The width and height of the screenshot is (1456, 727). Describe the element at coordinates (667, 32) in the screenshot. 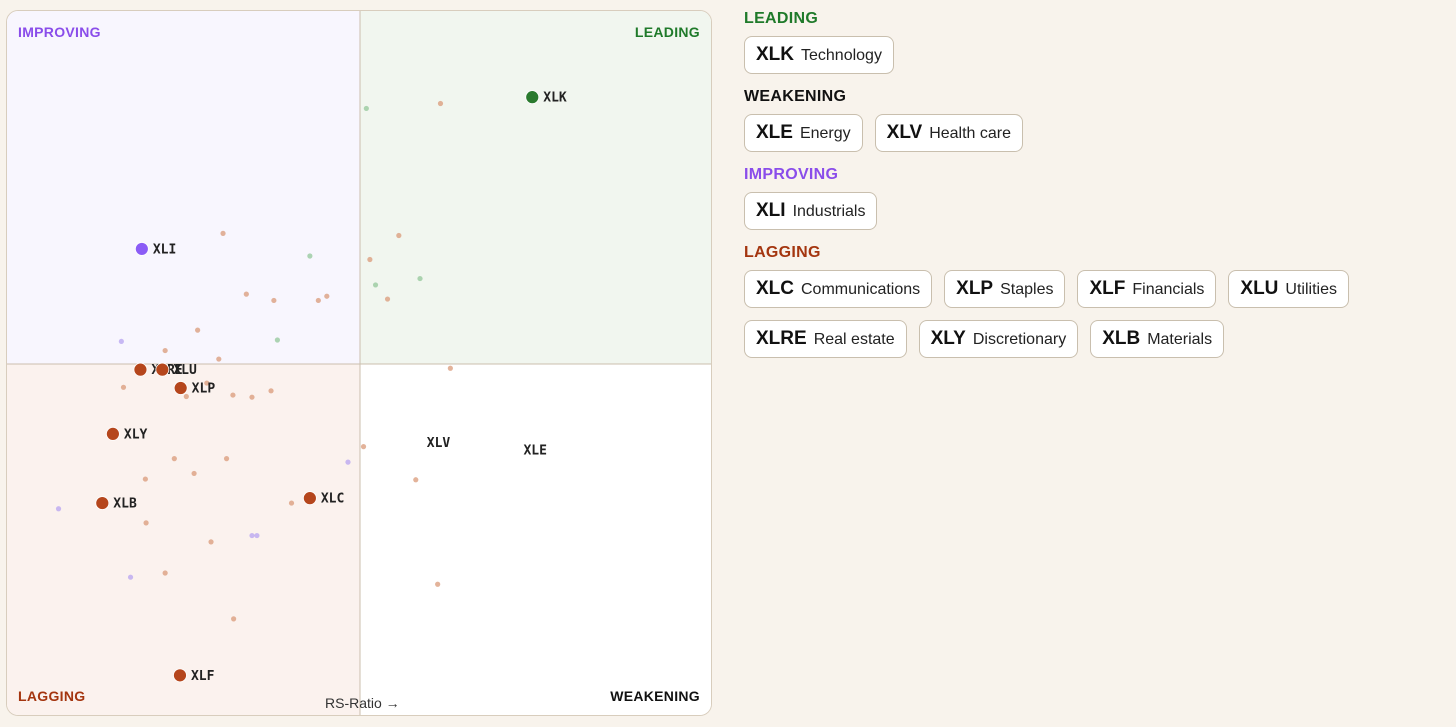

I see `quadrant-label-leading: LEADING` at that location.